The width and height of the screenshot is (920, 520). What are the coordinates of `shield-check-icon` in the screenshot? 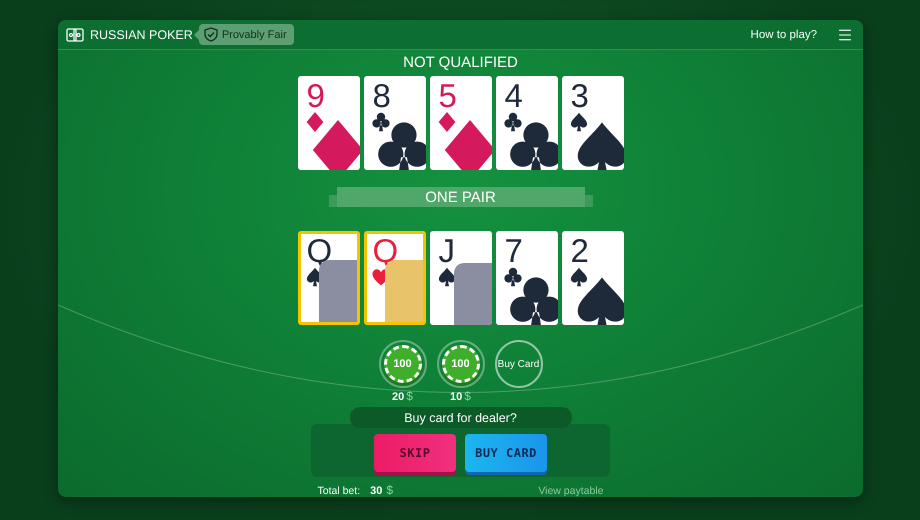 It's located at (211, 34).